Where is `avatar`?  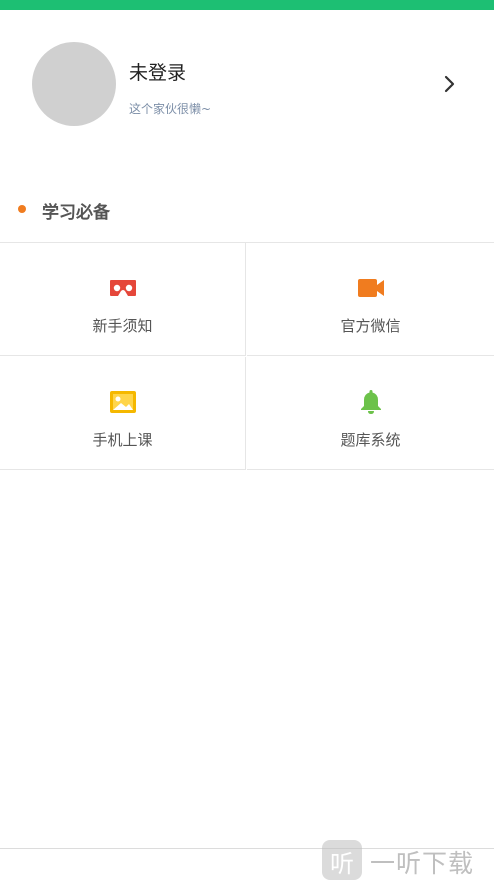 avatar is located at coordinates (74, 84).